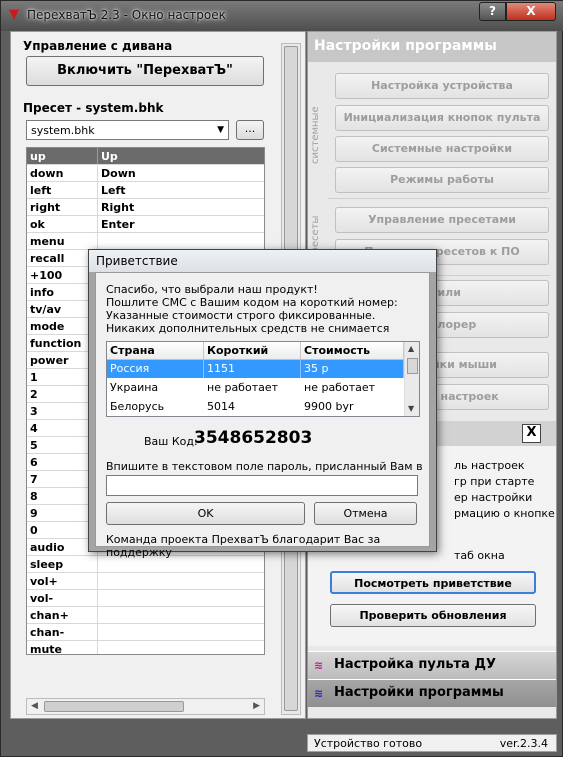 Image resolution: width=563 pixels, height=757 pixels. I want to click on window-title: ПерехватЪ 2.3 - Окно настроек, so click(126, 15).